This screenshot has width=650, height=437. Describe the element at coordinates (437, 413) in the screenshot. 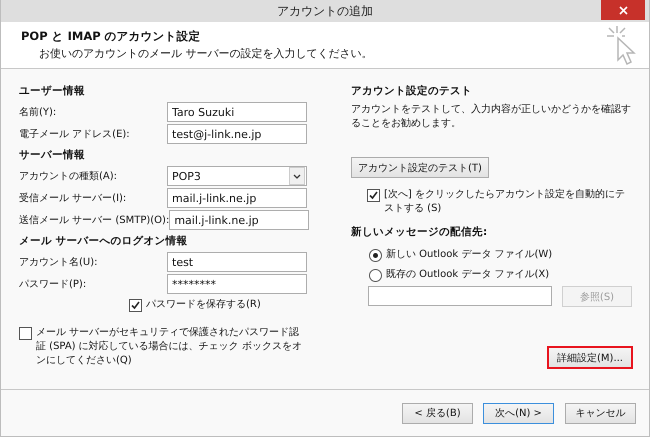

I see `footer-button: < 戻る(B)` at that location.